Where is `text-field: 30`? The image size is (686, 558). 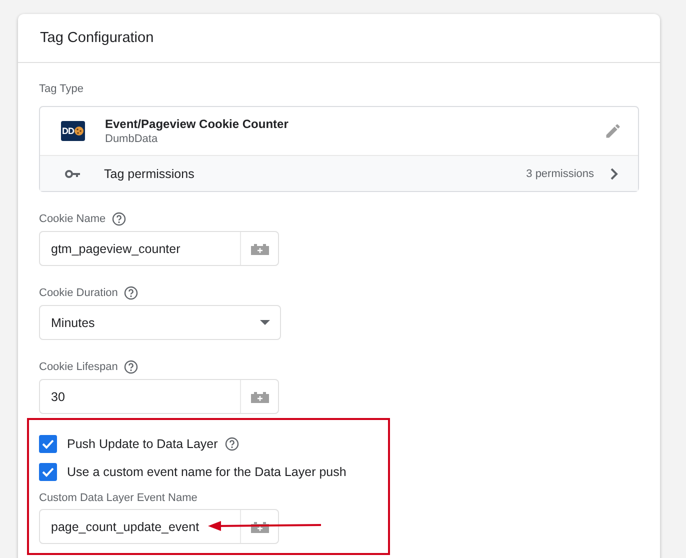
text-field: 30 is located at coordinates (159, 396).